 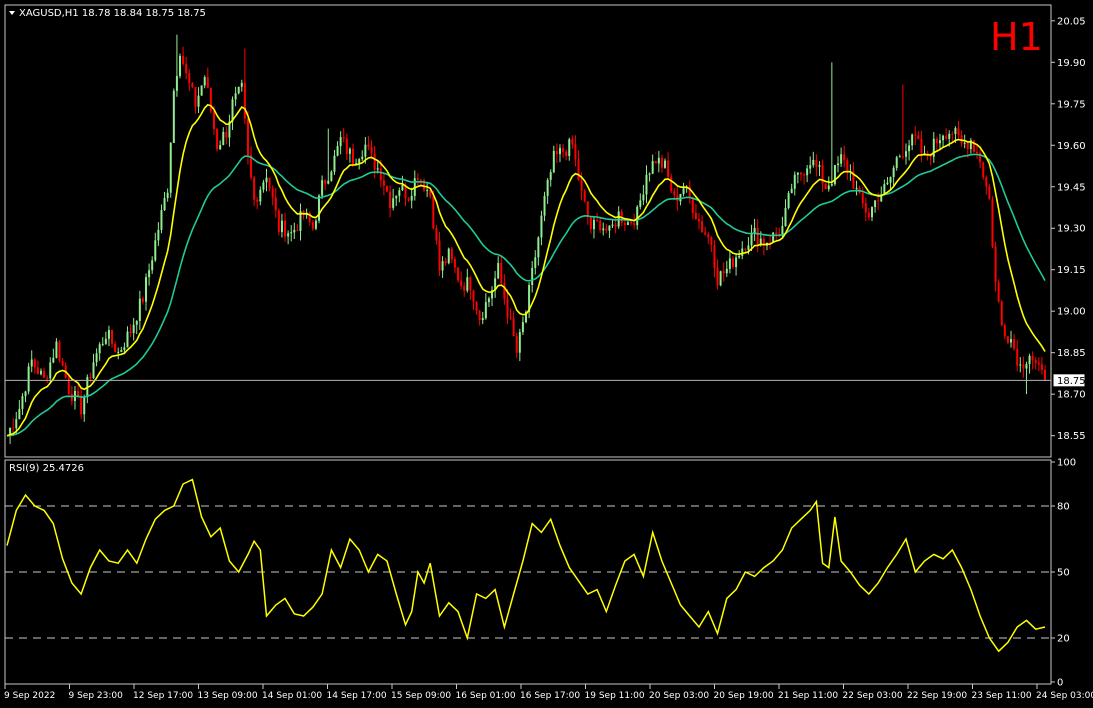 I want to click on time-tick-label: 16 Sep 17:00, so click(x=550, y=696).